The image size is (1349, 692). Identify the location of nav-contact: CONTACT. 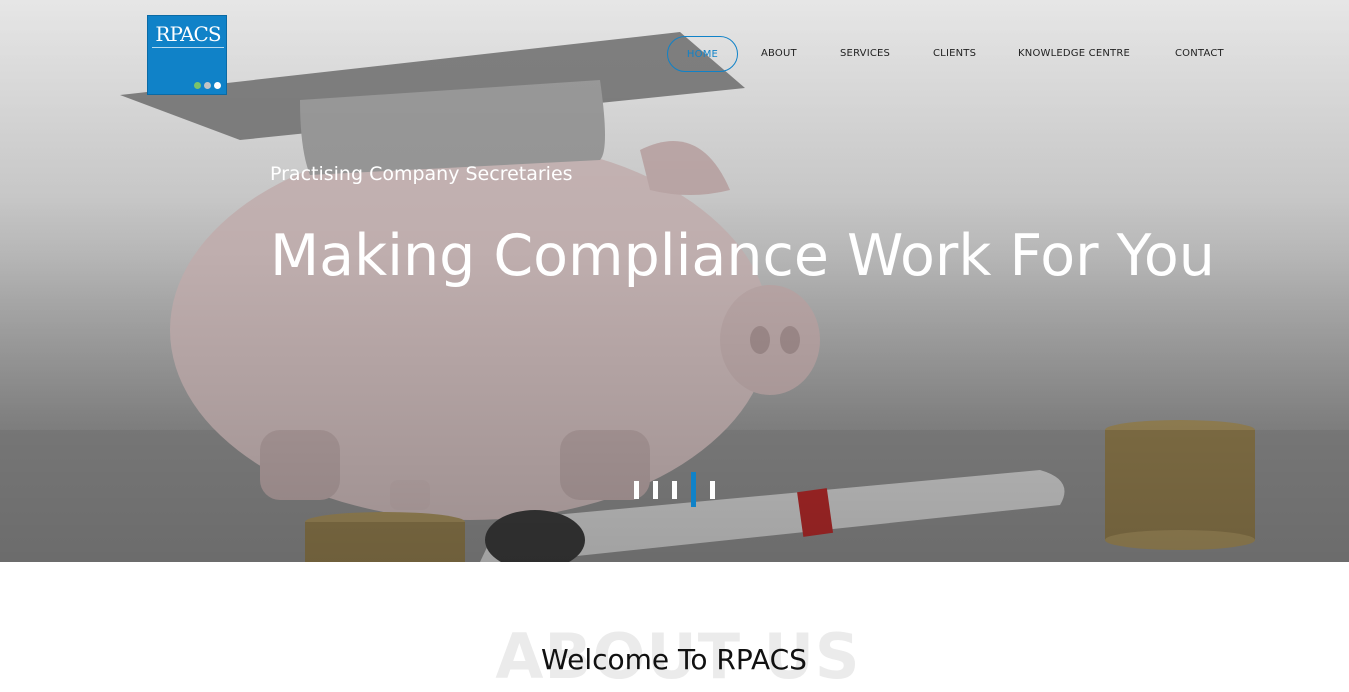
(1199, 54).